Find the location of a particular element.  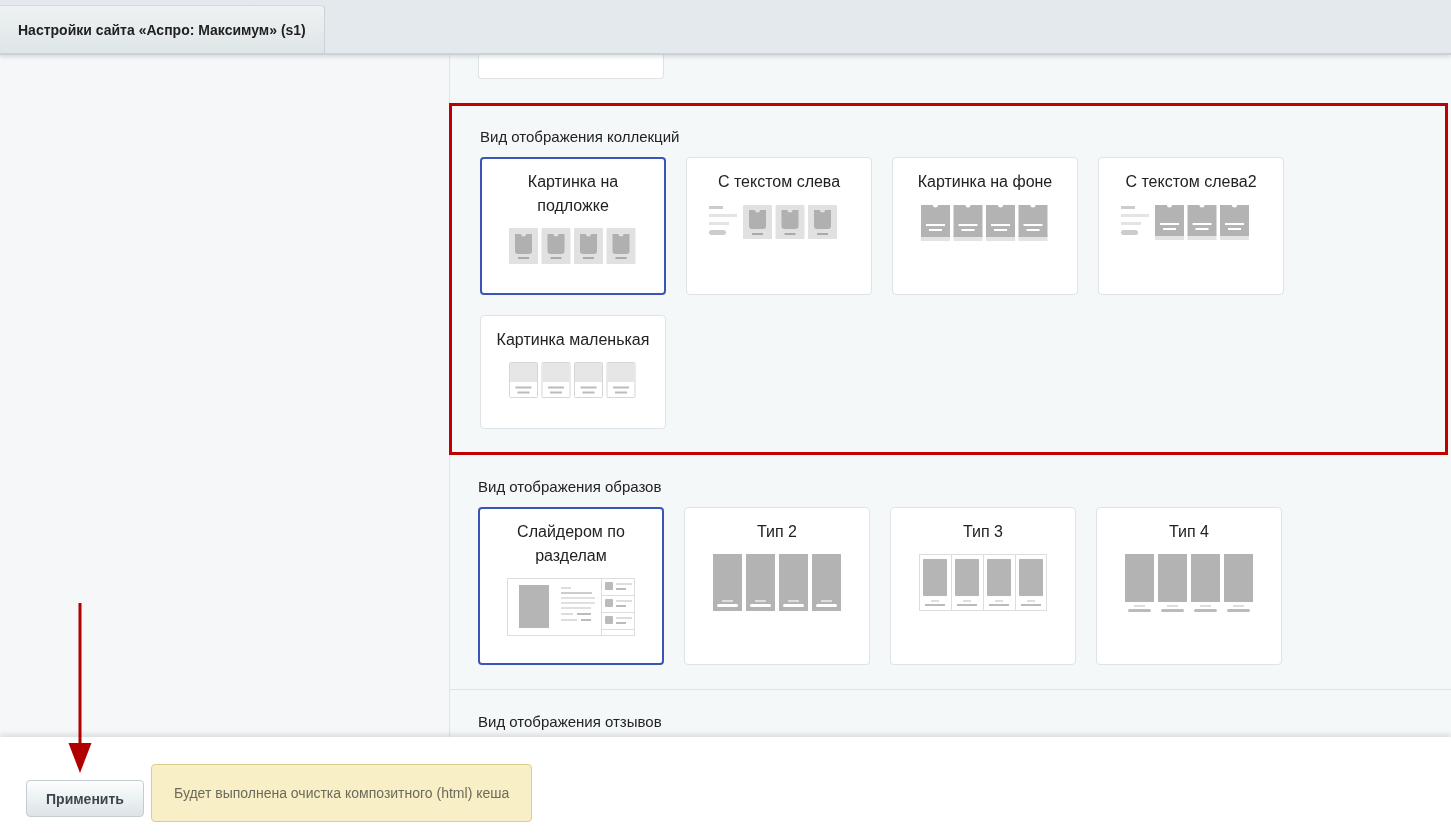

option-label: Тип 4 is located at coordinates (1189, 532).